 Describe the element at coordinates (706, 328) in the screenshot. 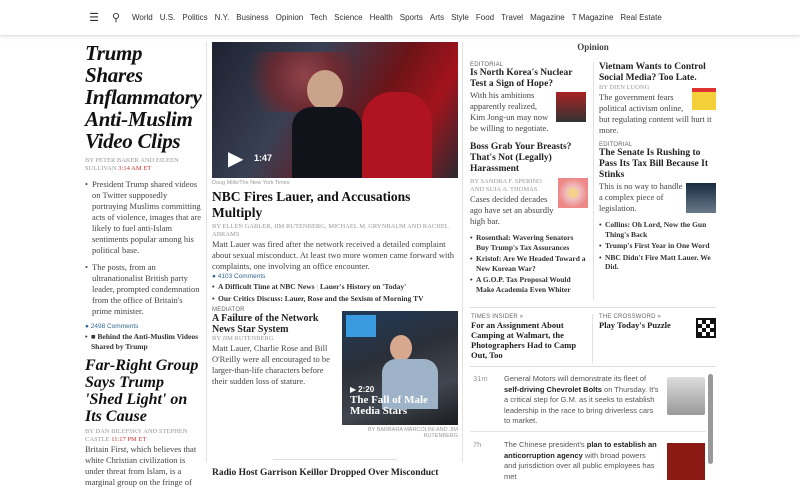

I see `crossword-icon` at that location.